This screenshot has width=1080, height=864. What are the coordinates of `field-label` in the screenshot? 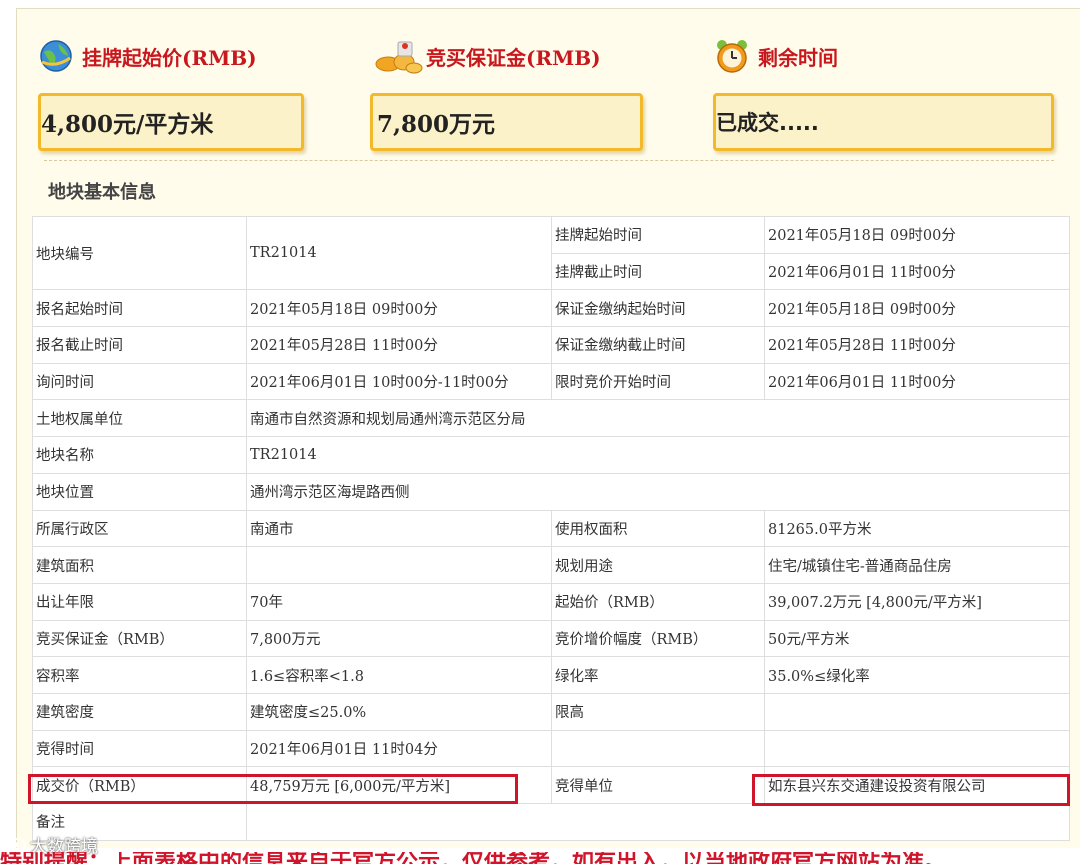 It's located at (658, 748).